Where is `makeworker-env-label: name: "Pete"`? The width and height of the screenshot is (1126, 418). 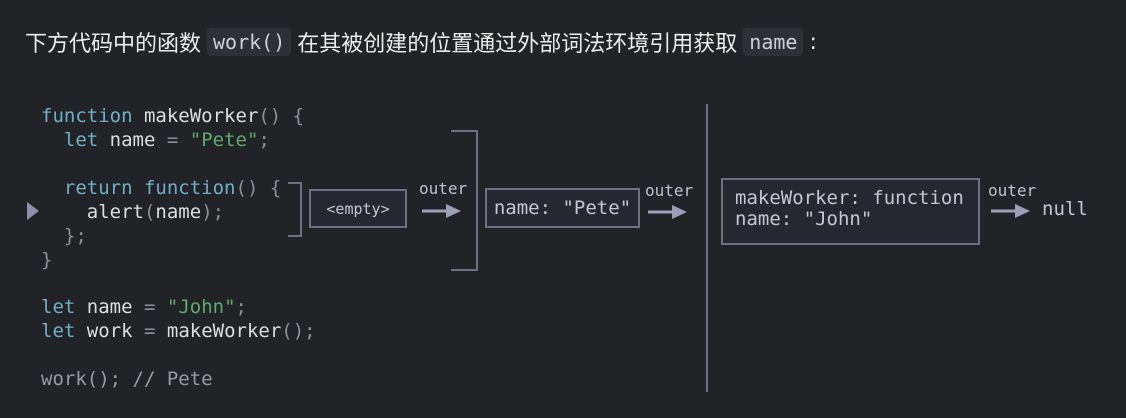
makeworker-env-label: name: "Pete" is located at coordinates (562, 208).